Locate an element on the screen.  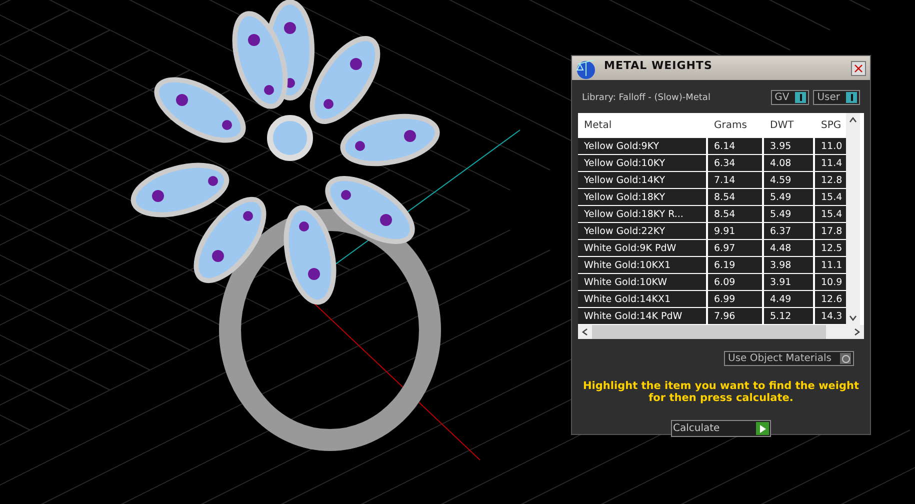
table-cell: 9.91 is located at coordinates (736, 231).